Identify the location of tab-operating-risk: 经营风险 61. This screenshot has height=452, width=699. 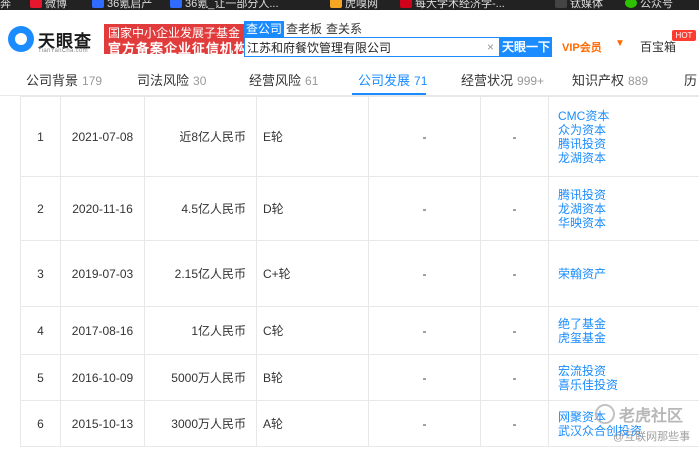
(283, 81).